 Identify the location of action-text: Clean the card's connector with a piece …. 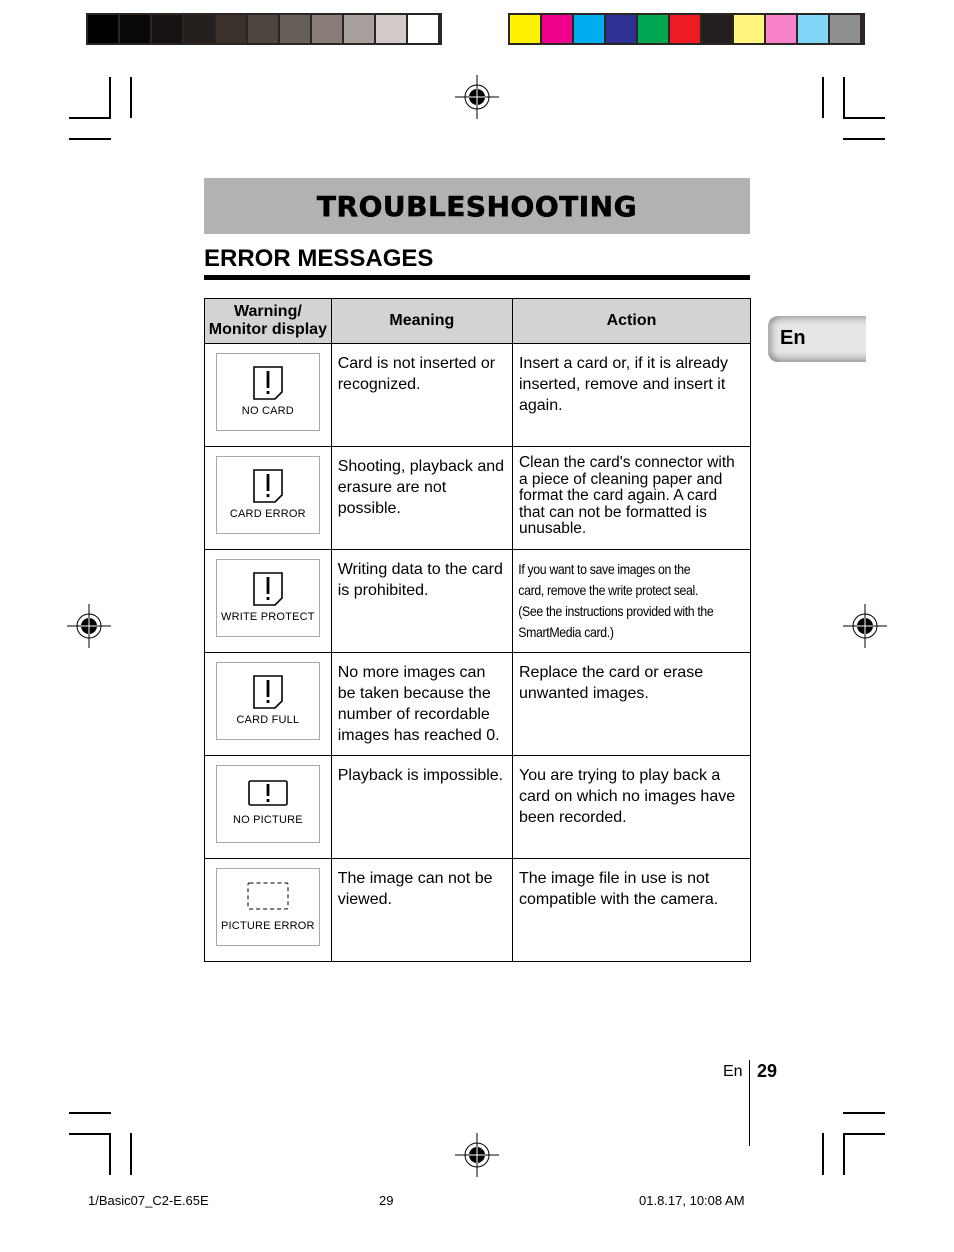
(626, 495).